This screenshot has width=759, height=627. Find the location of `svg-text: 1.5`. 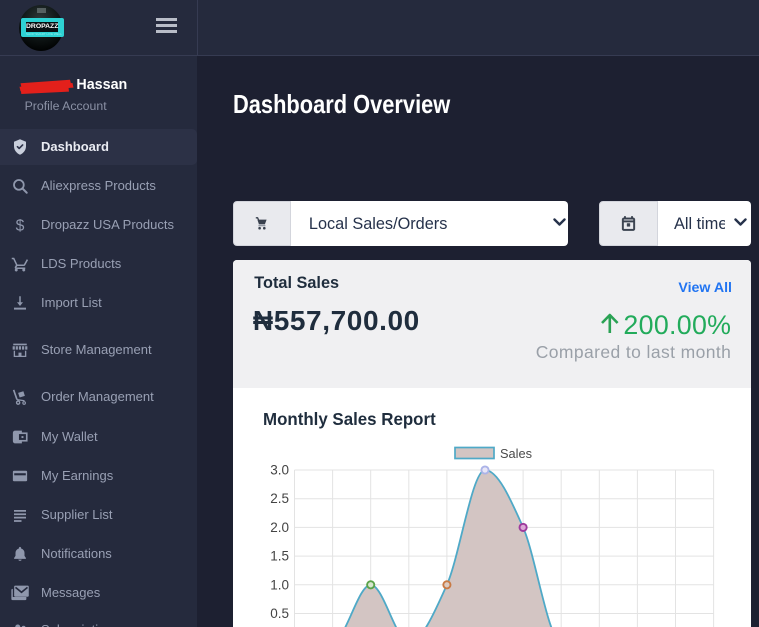

svg-text: 1.5 is located at coordinates (279, 556).